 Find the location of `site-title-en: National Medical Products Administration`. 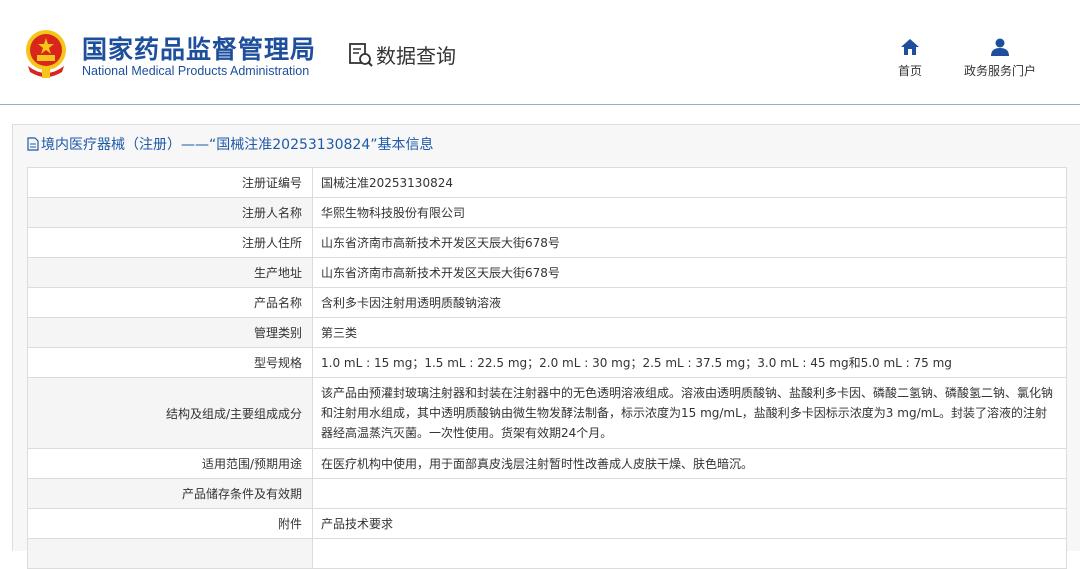

site-title-en: National Medical Products Administration is located at coordinates (196, 71).